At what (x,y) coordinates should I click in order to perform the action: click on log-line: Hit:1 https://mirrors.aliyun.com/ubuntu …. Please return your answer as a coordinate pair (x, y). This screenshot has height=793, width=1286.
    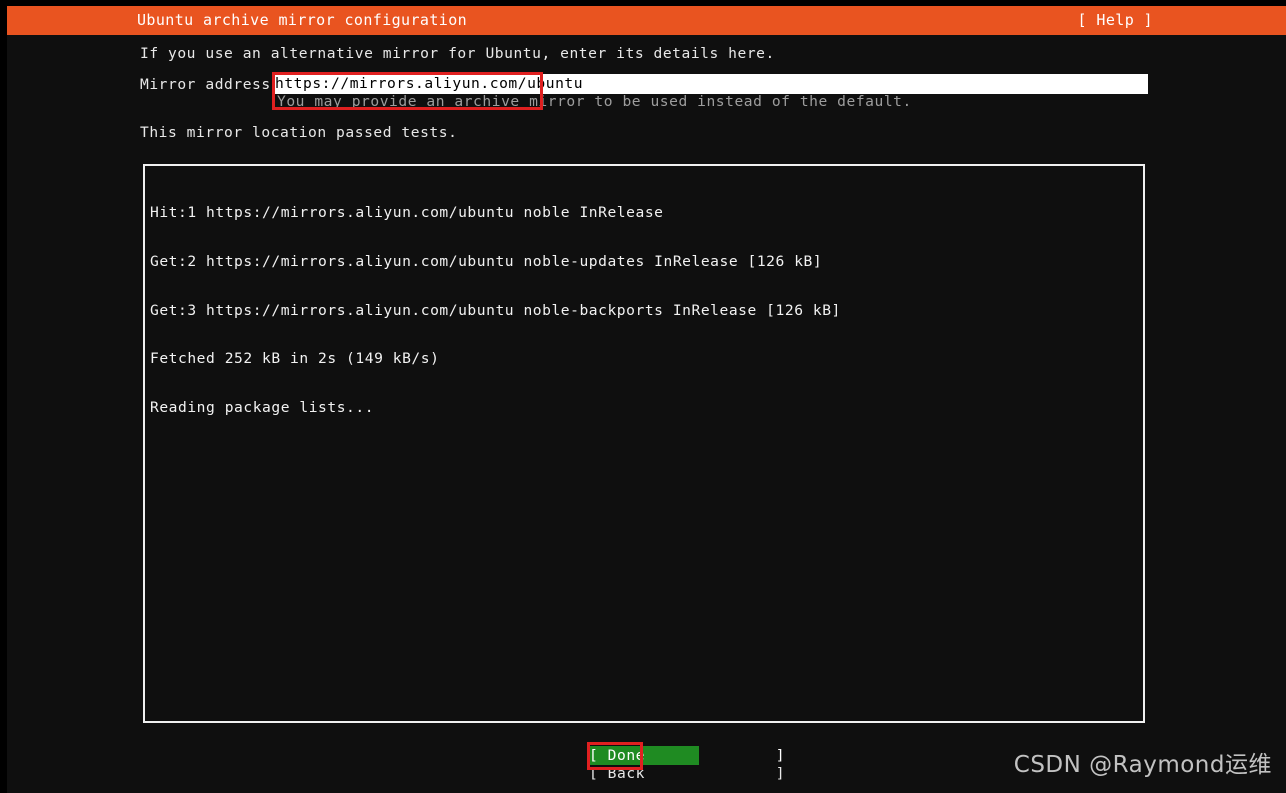
    Looking at the image, I should click on (407, 213).